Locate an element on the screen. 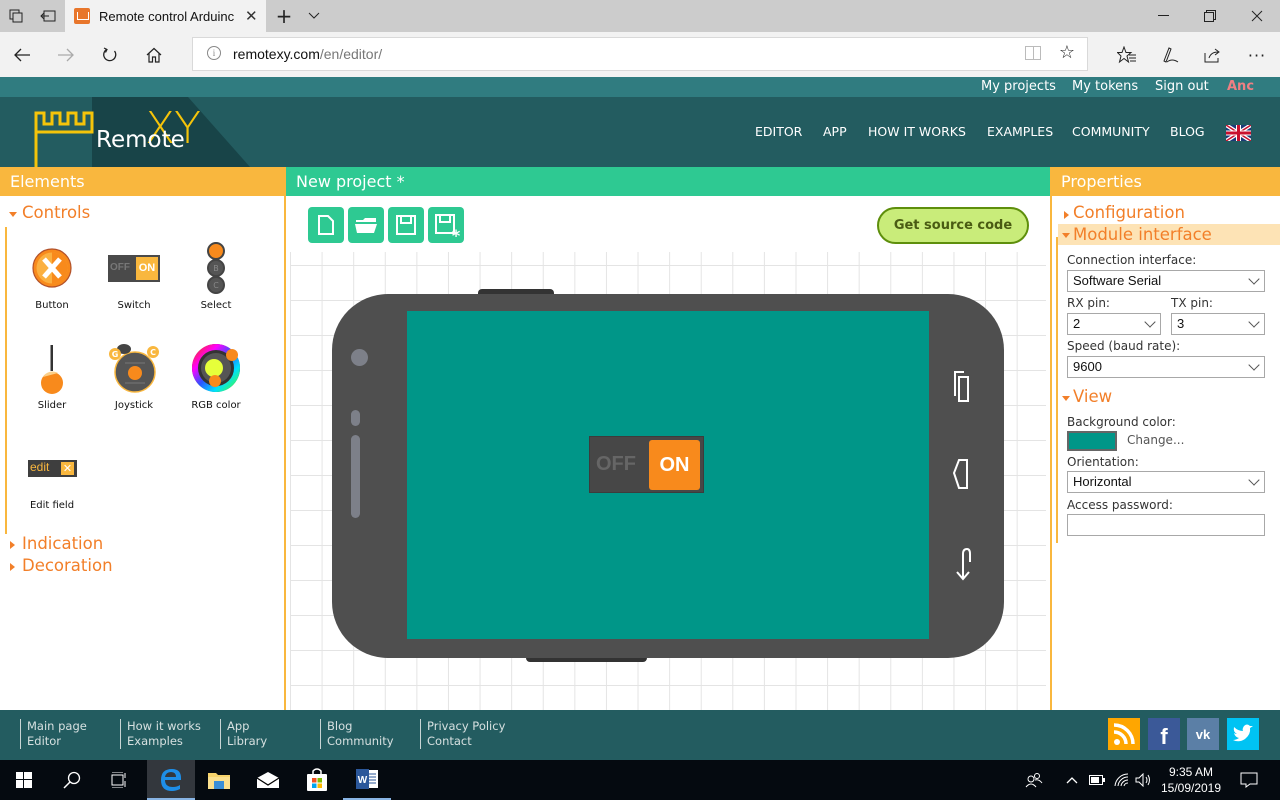 The width and height of the screenshot is (1280, 800). url-text: remotexy.com/en/editor/ is located at coordinates (307, 54).